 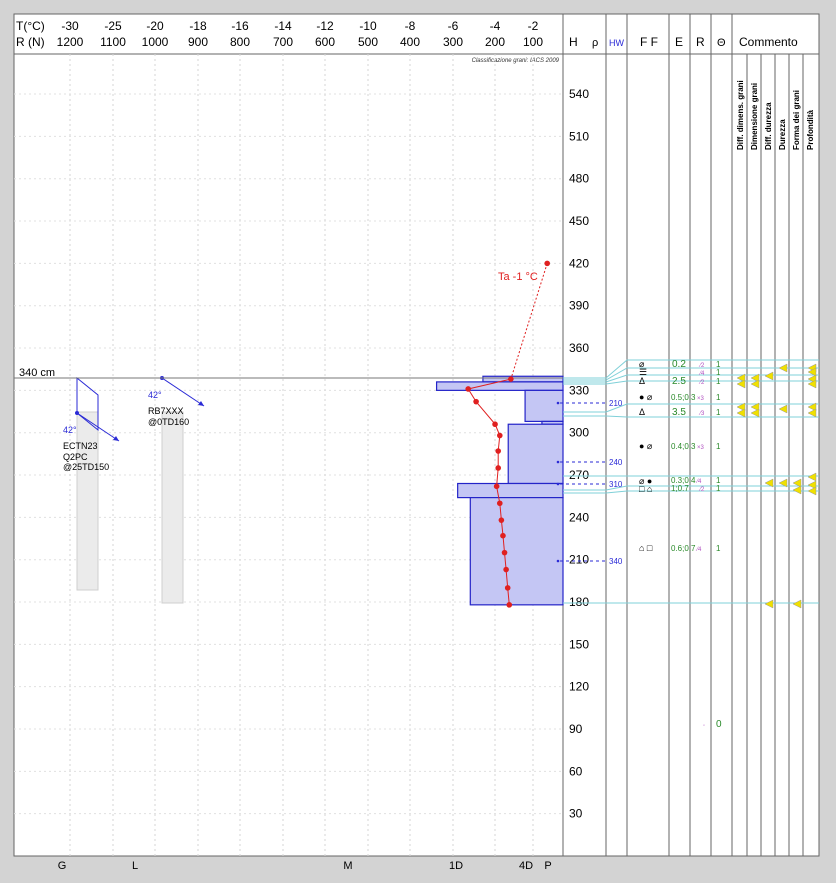 I want to click on temperature-tick: -14, so click(x=283, y=26).